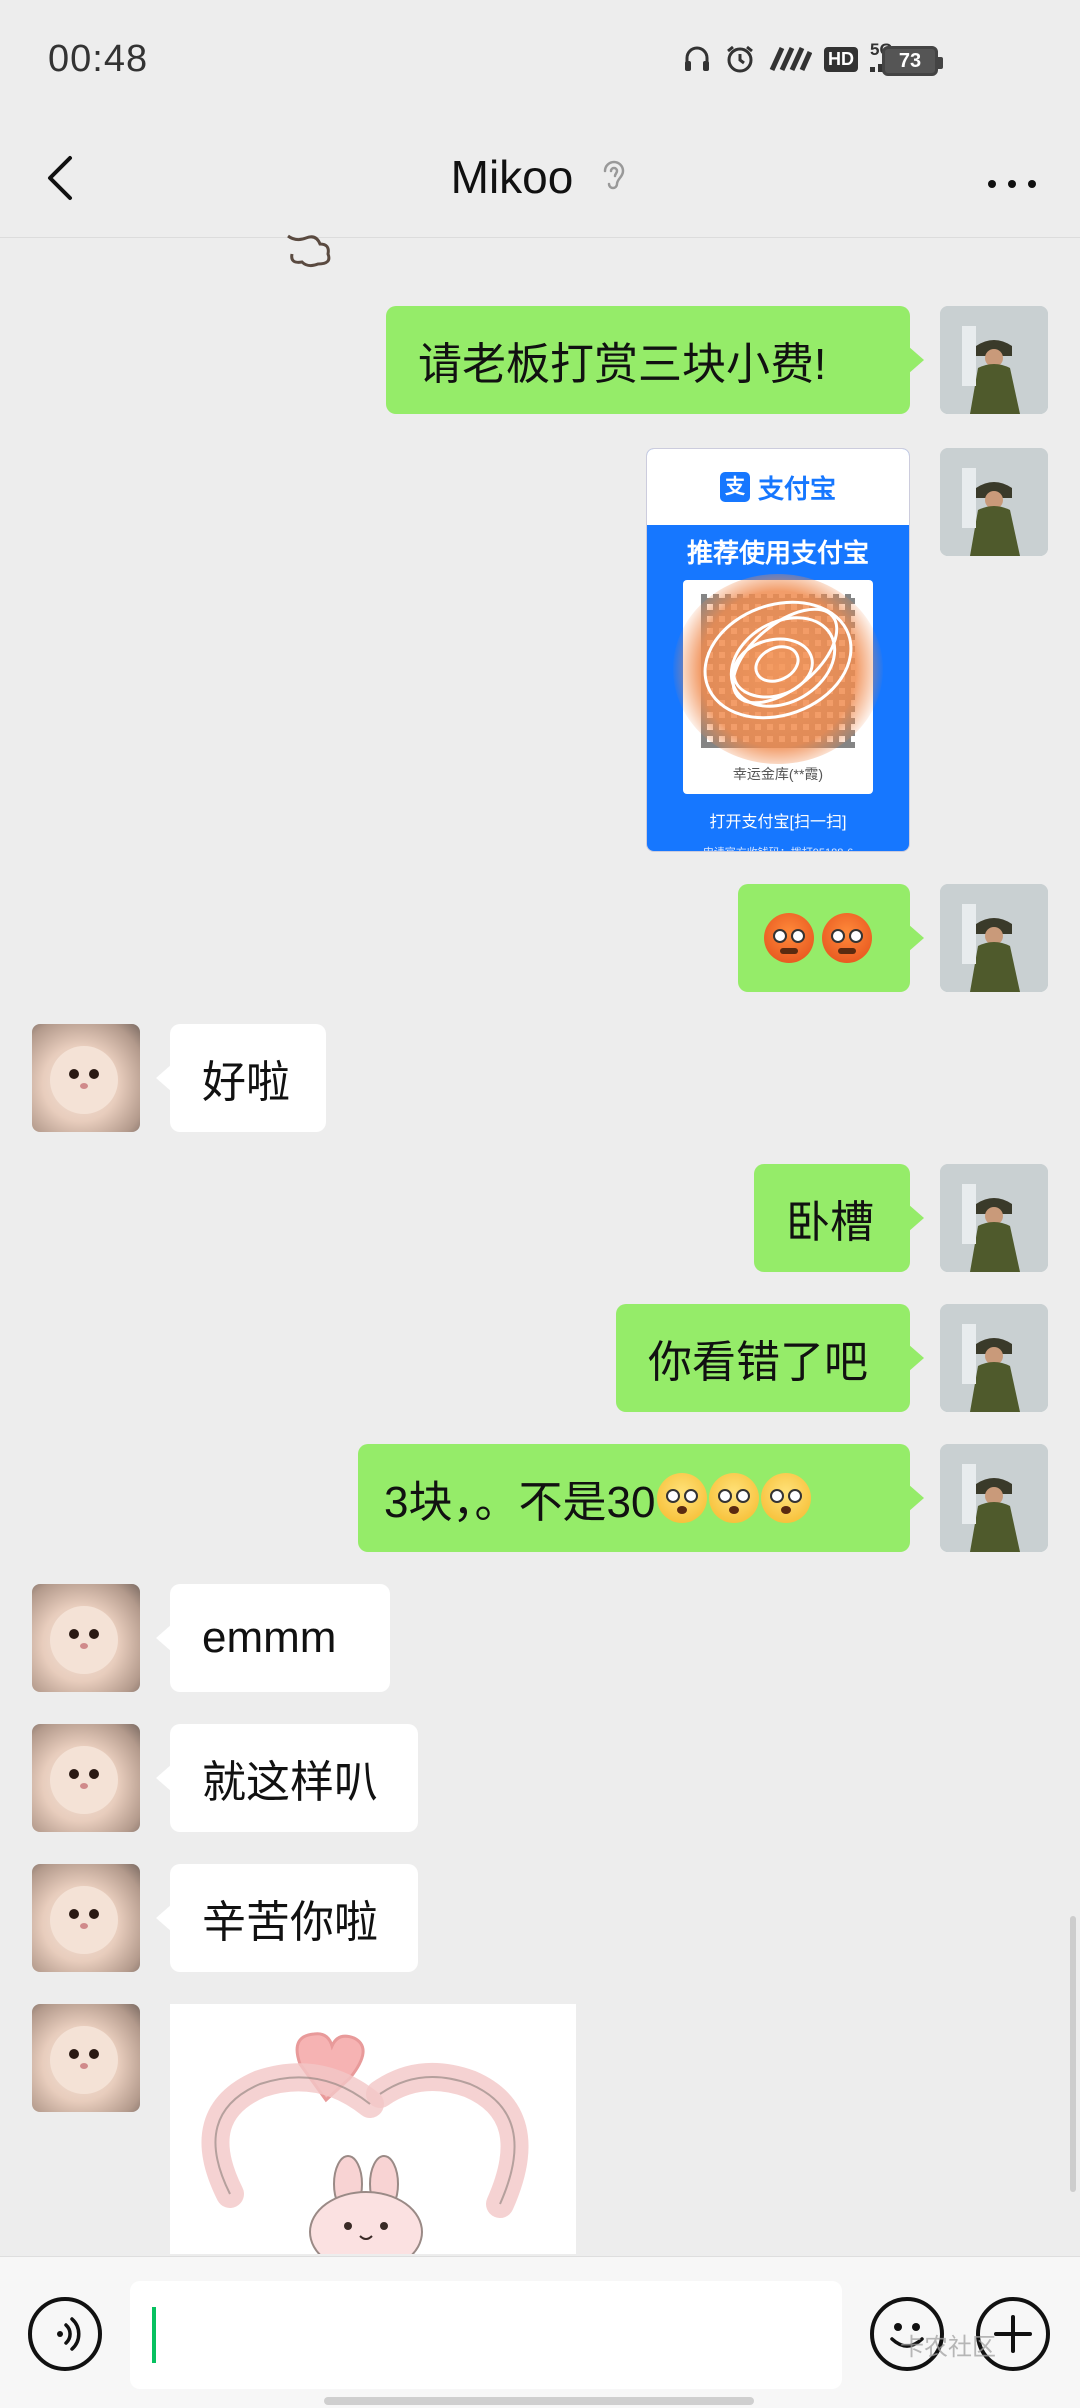 This screenshot has width=1080, height=2408. I want to click on status-time: 00:48, so click(98, 59).